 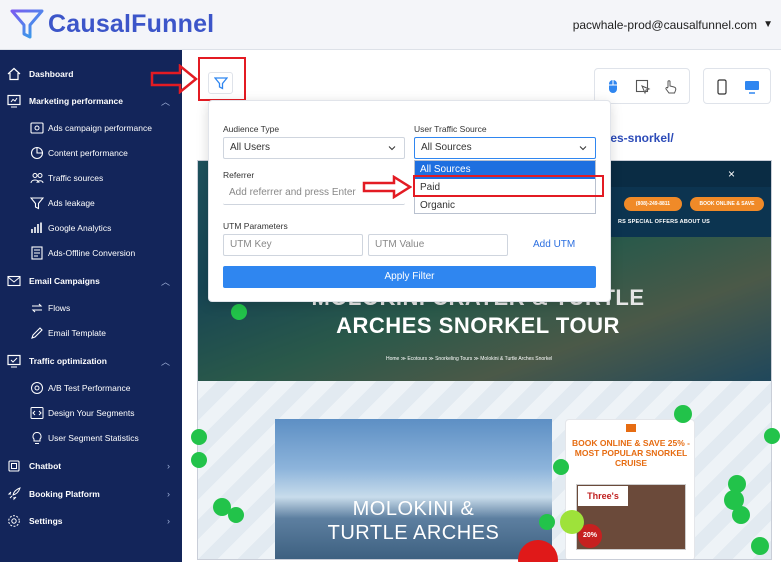 What do you see at coordinates (413, 489) in the screenshot?
I see `tour-card-image: MOLOKINI & TURTLE ARCHES` at bounding box center [413, 489].